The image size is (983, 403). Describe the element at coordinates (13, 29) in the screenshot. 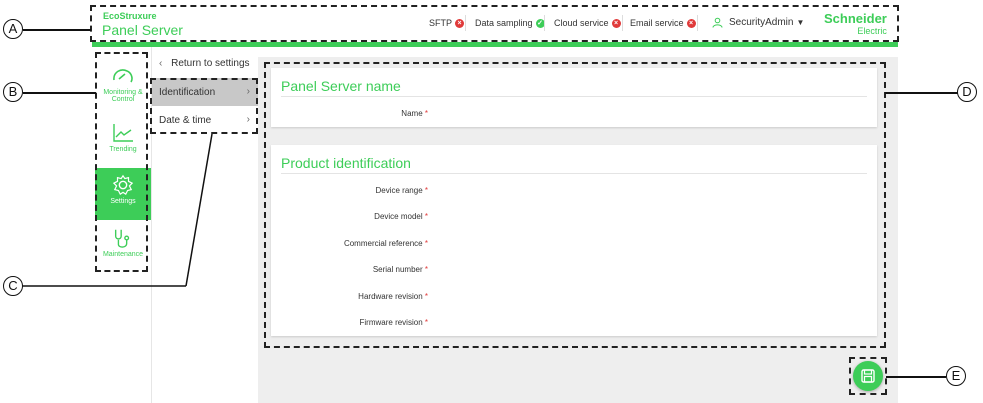

I see `callout-a: A` at that location.